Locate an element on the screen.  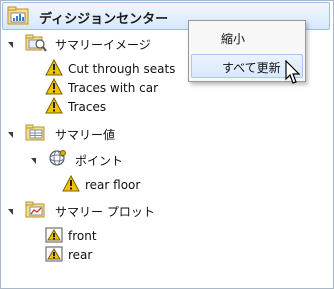
image-folder-icon is located at coordinates (36, 43).